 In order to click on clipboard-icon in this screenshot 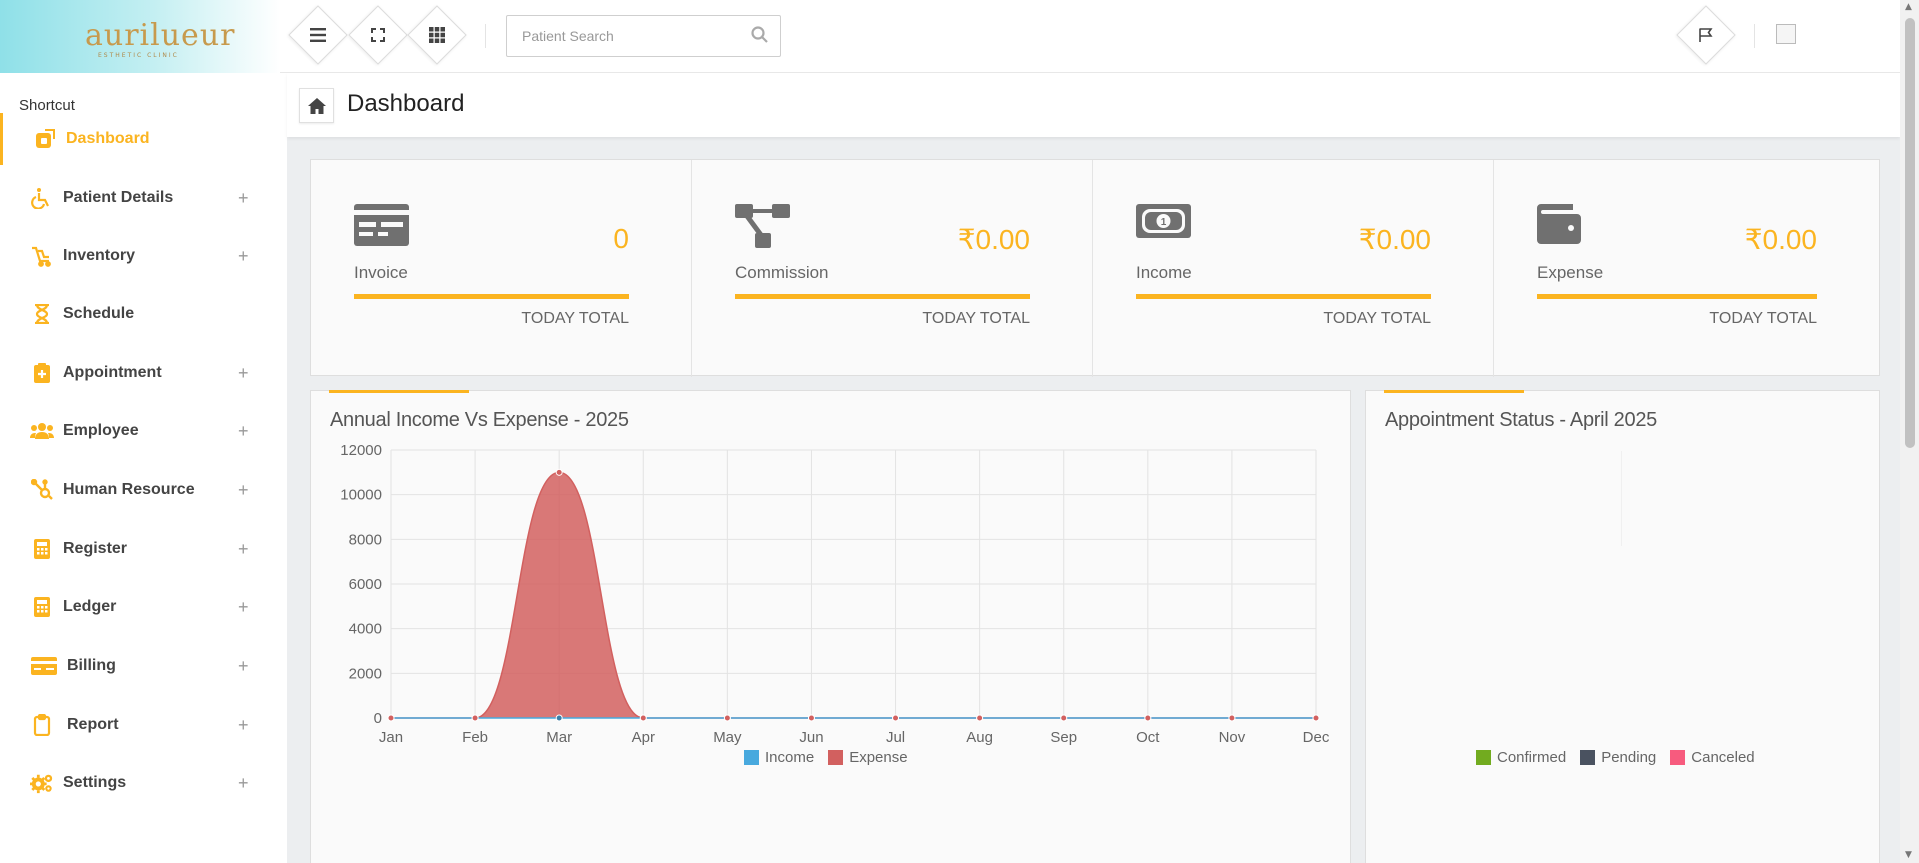, I will do `click(42, 725)`.